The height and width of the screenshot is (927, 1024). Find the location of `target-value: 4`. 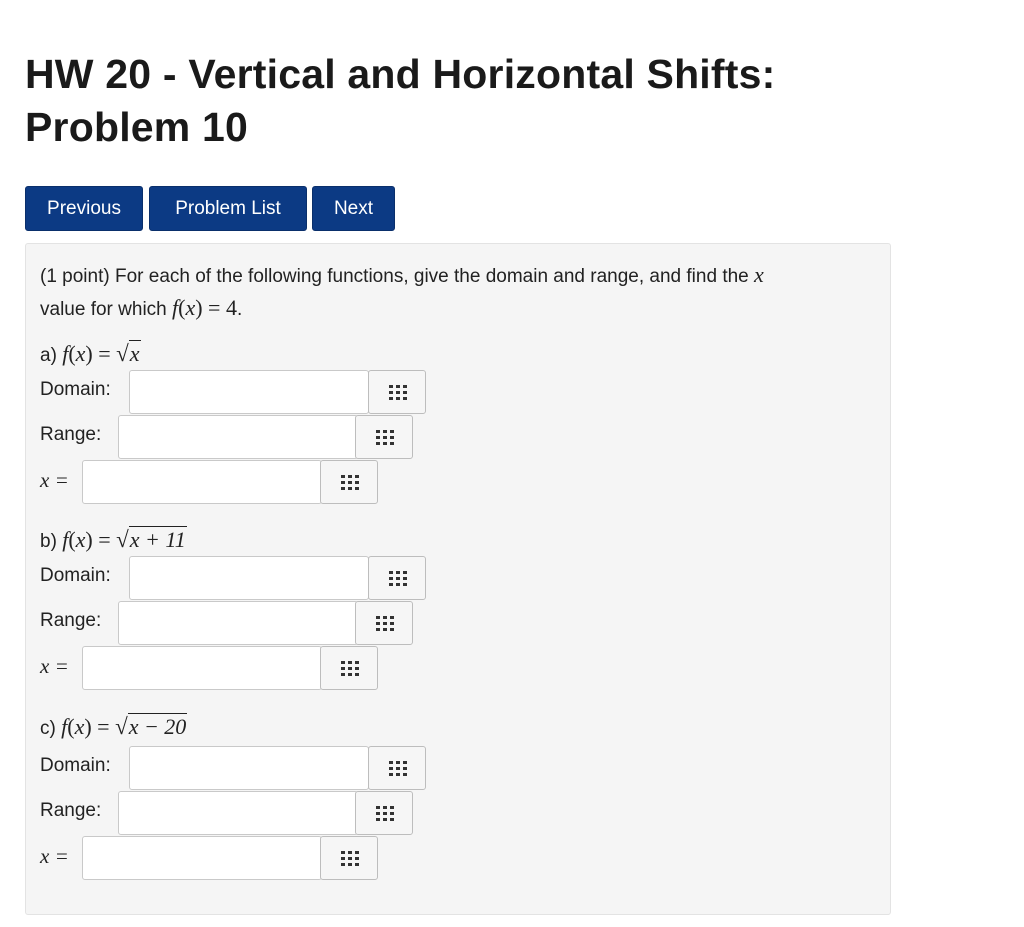

target-value: 4 is located at coordinates (231, 307).